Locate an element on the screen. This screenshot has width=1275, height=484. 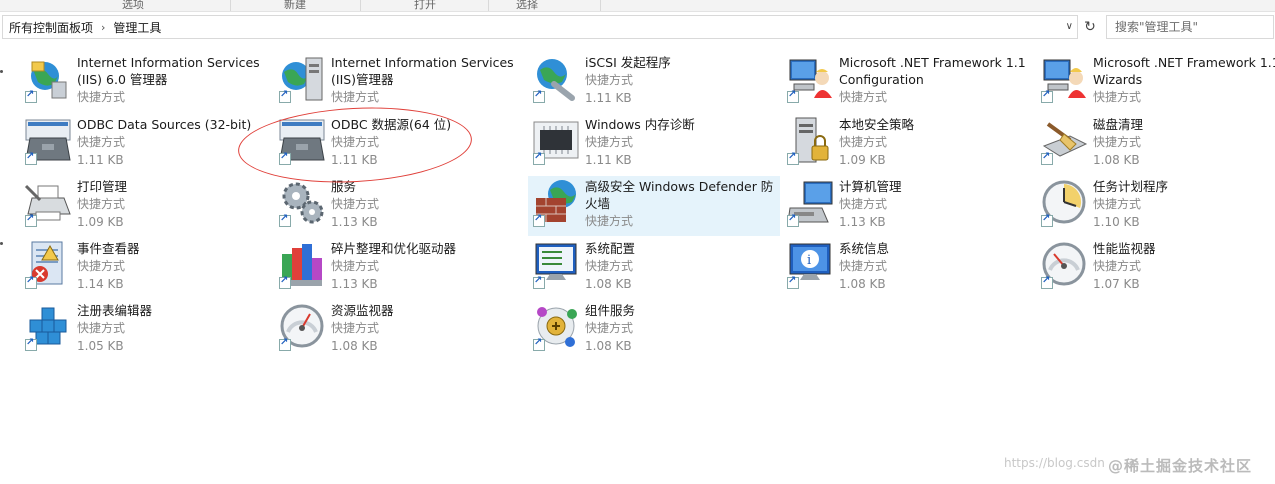
item-name: 事件查看器 is located at coordinates (108, 248).